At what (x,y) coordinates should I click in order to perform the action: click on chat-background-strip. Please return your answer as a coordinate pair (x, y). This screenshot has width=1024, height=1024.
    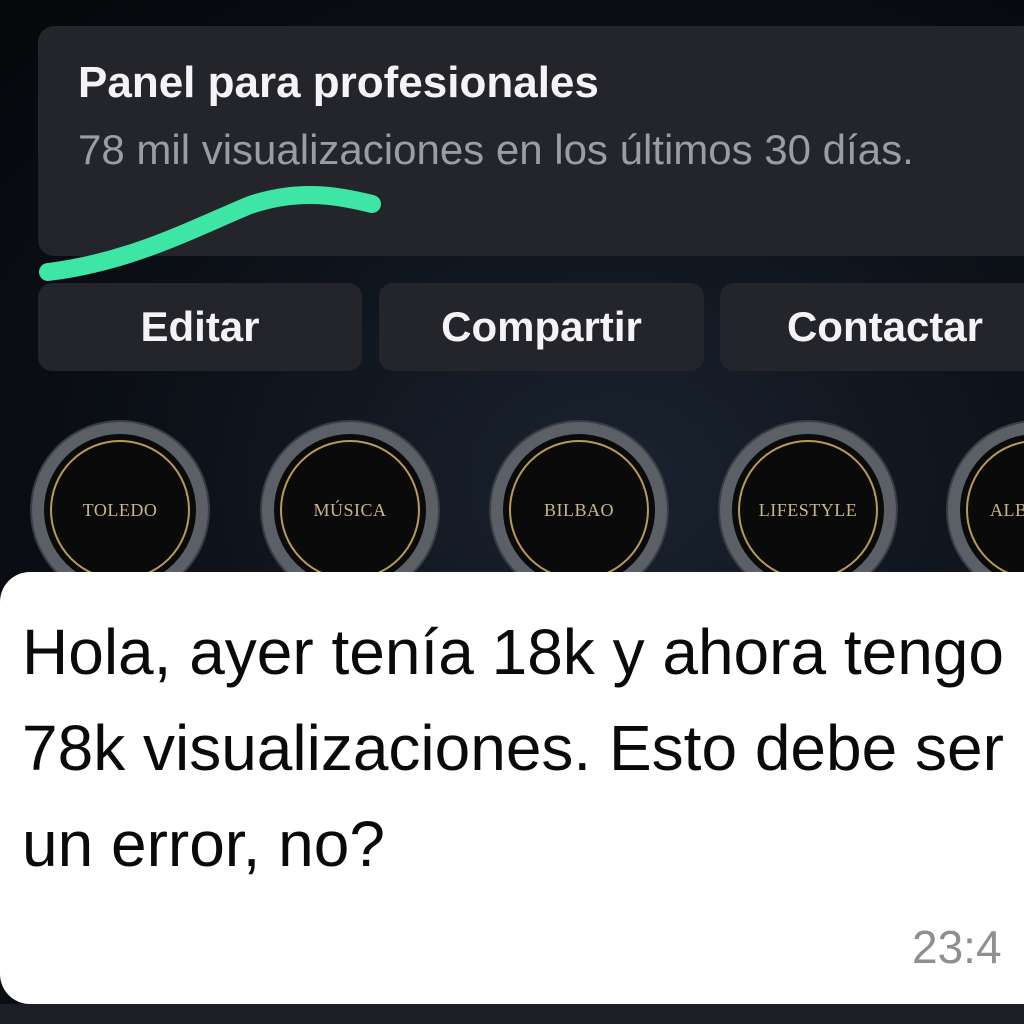
    Looking at the image, I should click on (512, 1014).